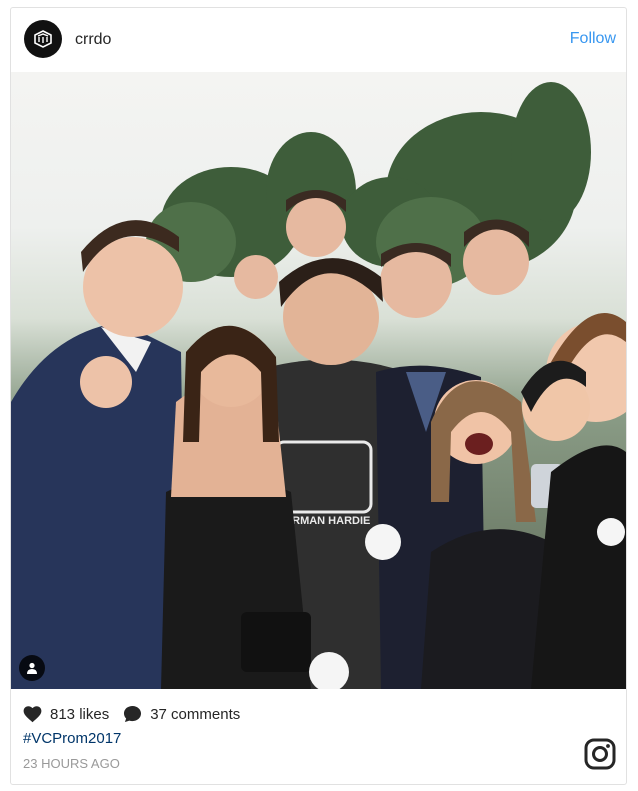 This screenshot has width=638, height=791. I want to click on comments-count: 37 comments, so click(195, 714).